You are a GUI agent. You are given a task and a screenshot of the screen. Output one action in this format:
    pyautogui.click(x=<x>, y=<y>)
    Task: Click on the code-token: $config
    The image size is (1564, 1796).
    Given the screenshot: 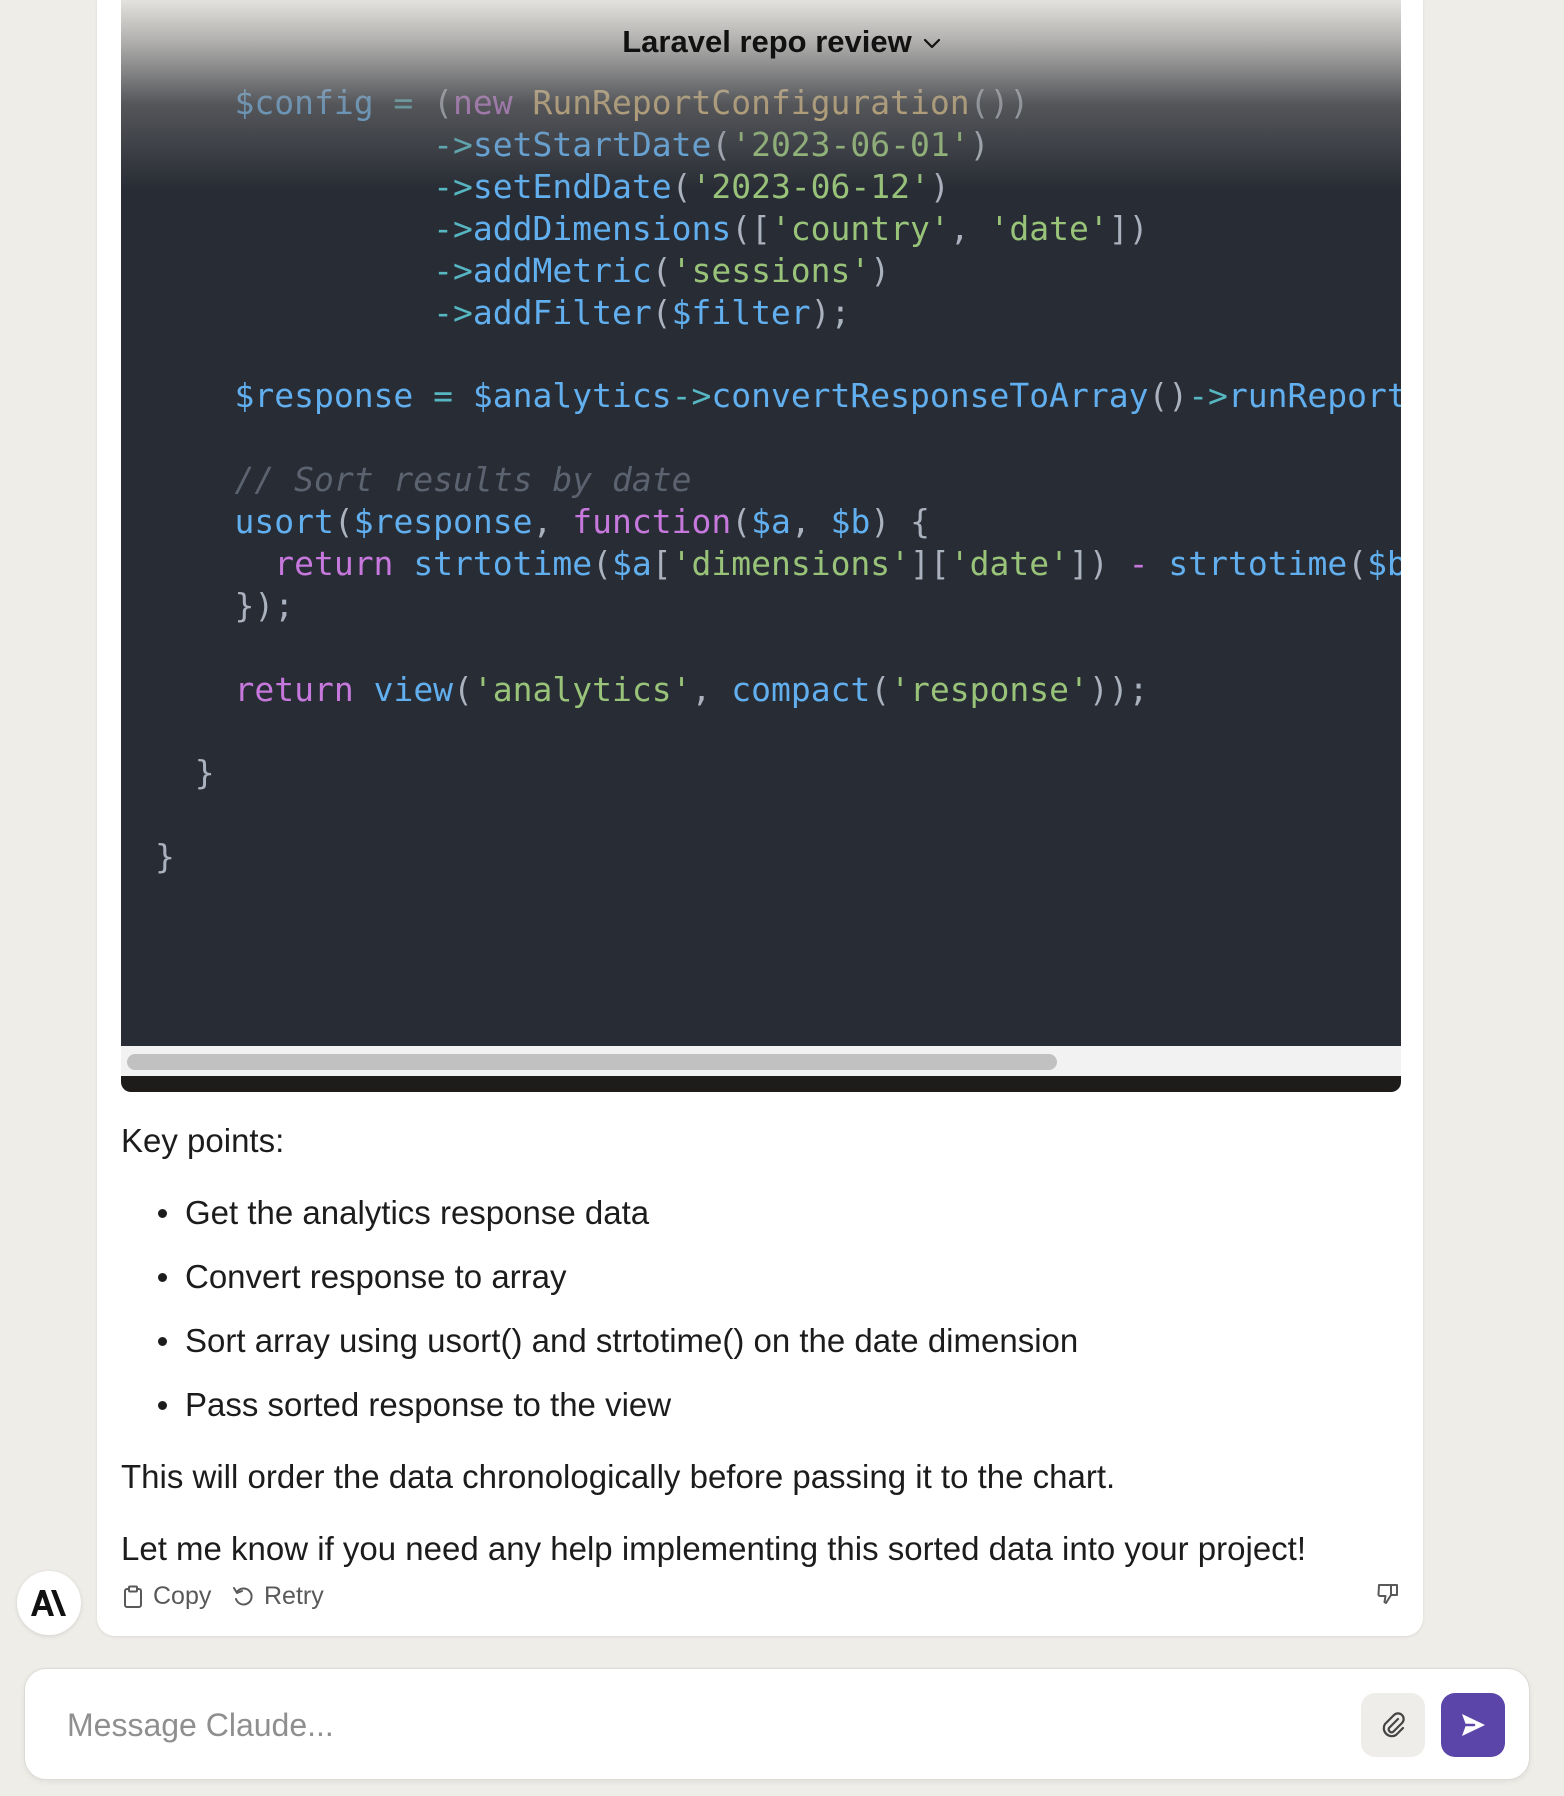 What is the action you would take?
    pyautogui.click(x=304, y=102)
    